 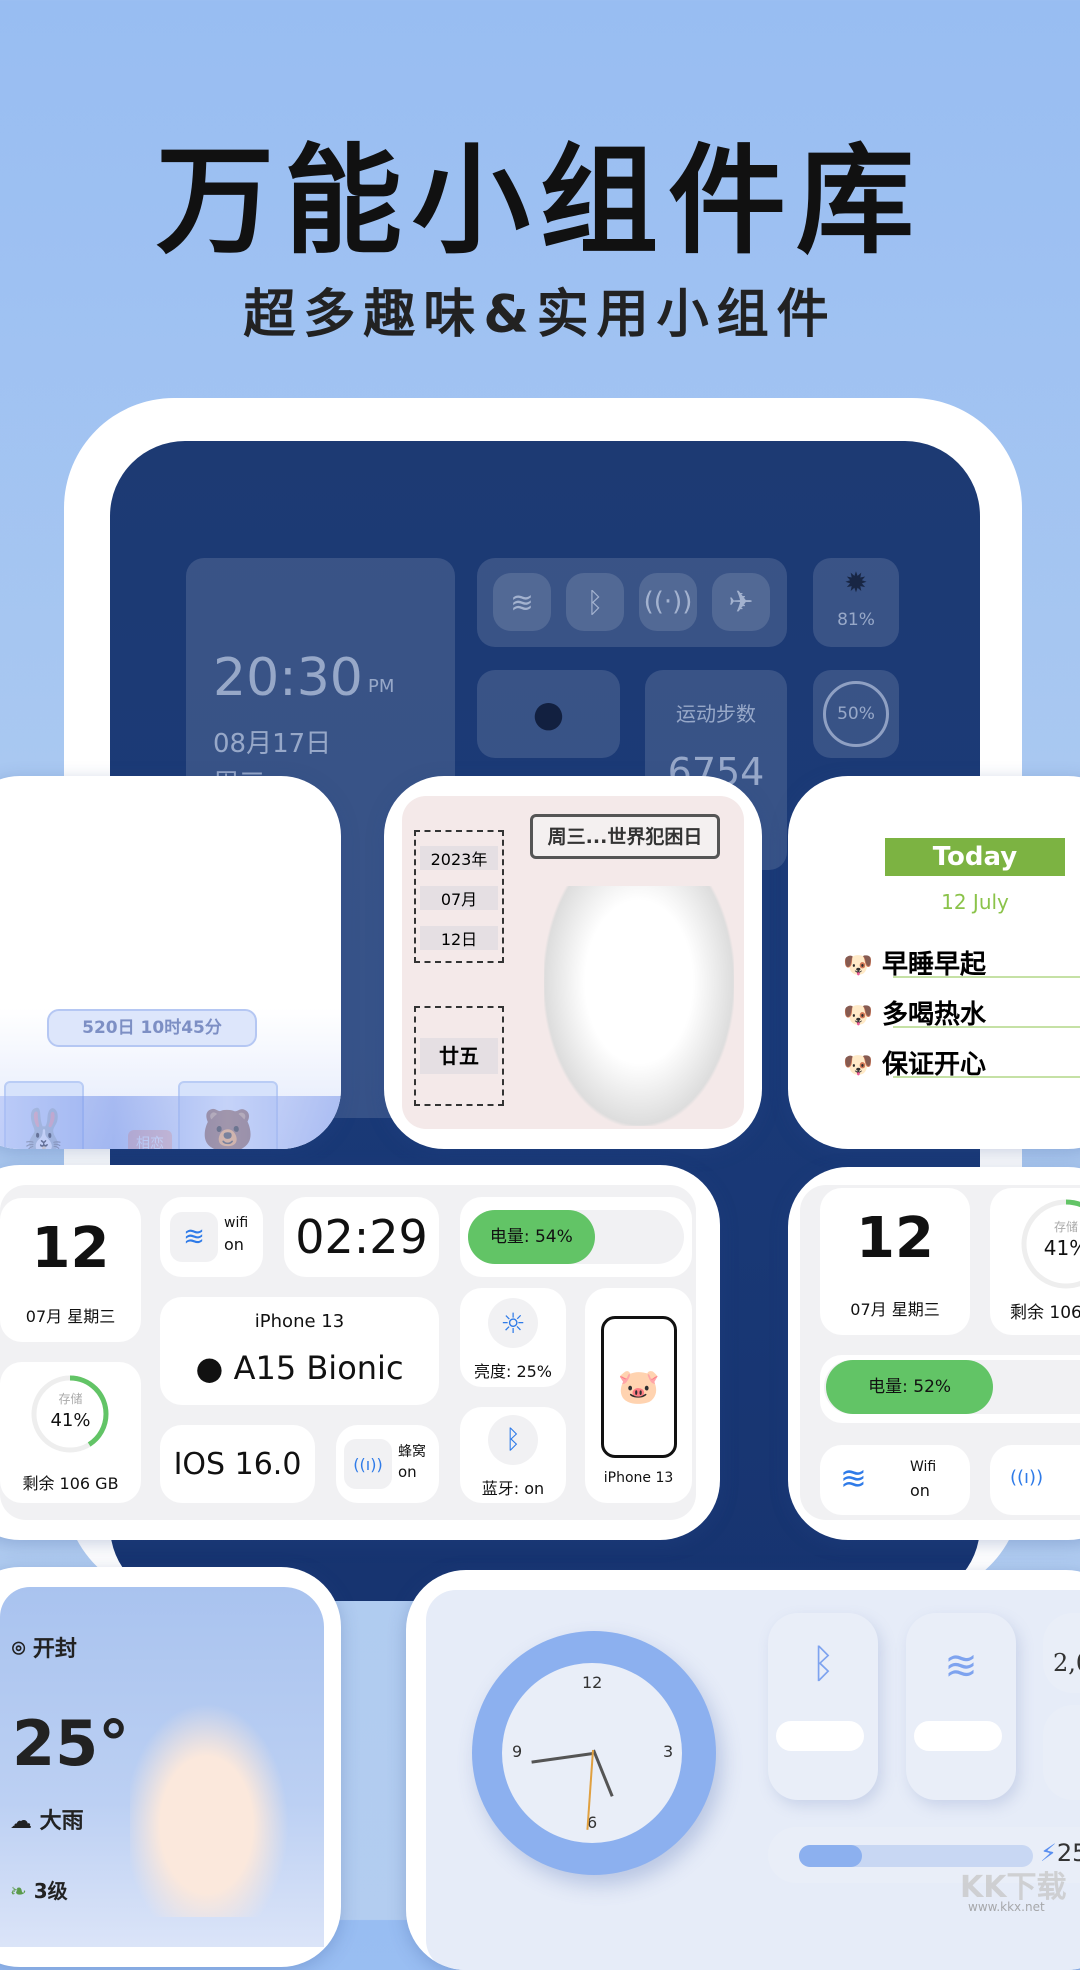 I want to click on cellular-tile: ((ı)) 蜂窝 on, so click(x=387, y=1464).